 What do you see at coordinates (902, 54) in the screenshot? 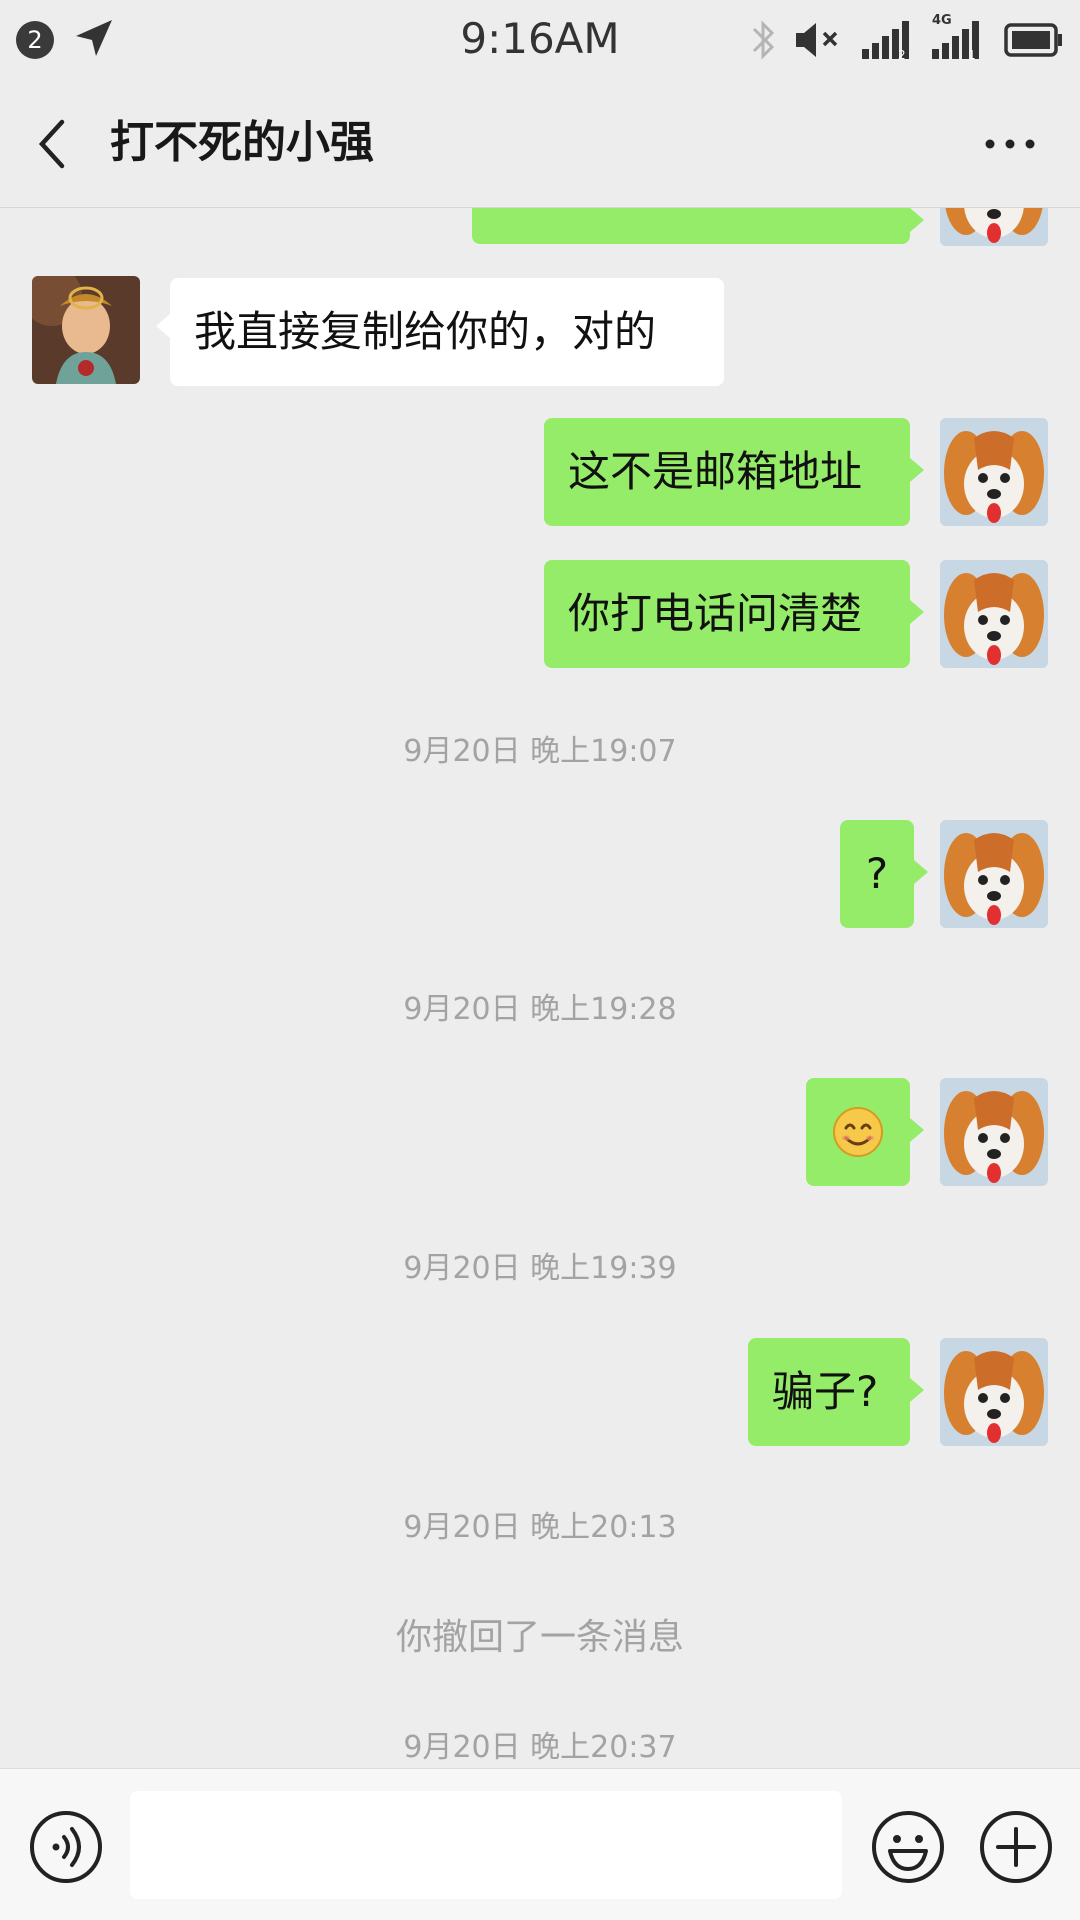
I see `svg-text: 2` at bounding box center [902, 54].